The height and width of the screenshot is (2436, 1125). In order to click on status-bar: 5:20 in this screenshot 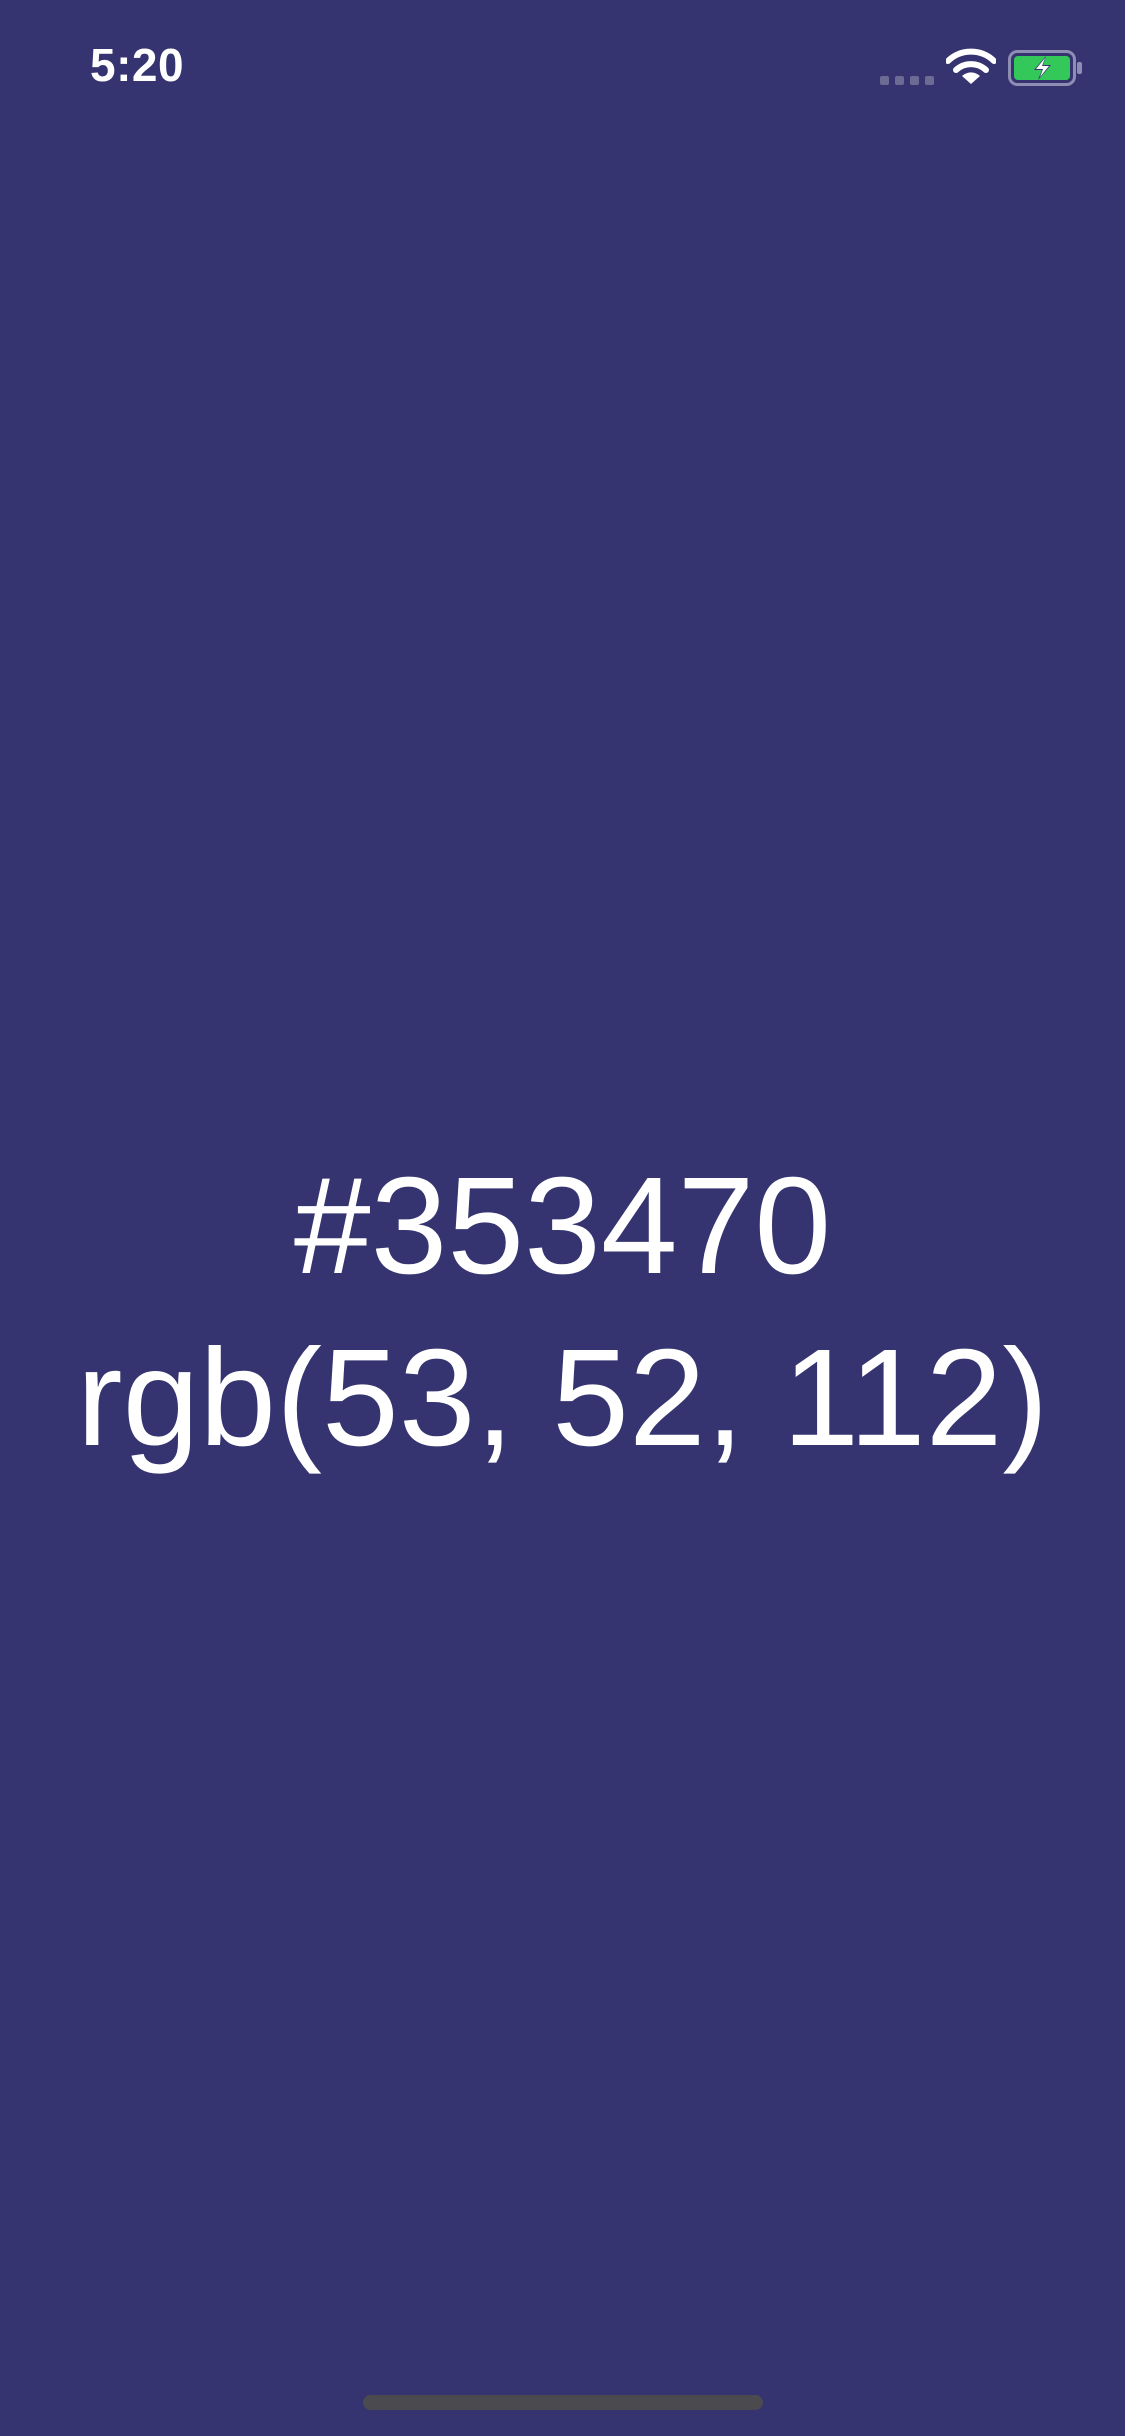, I will do `click(562, 66)`.